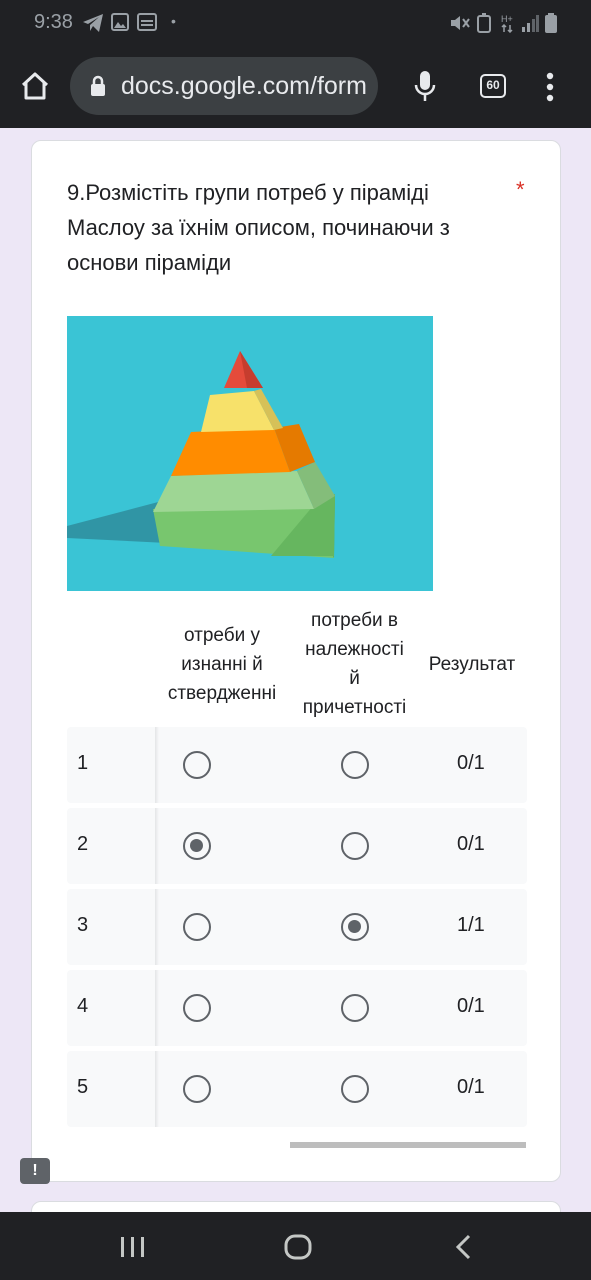  Describe the element at coordinates (297, 1008) in the screenshot. I see `grid-row: 4 0/1` at that location.